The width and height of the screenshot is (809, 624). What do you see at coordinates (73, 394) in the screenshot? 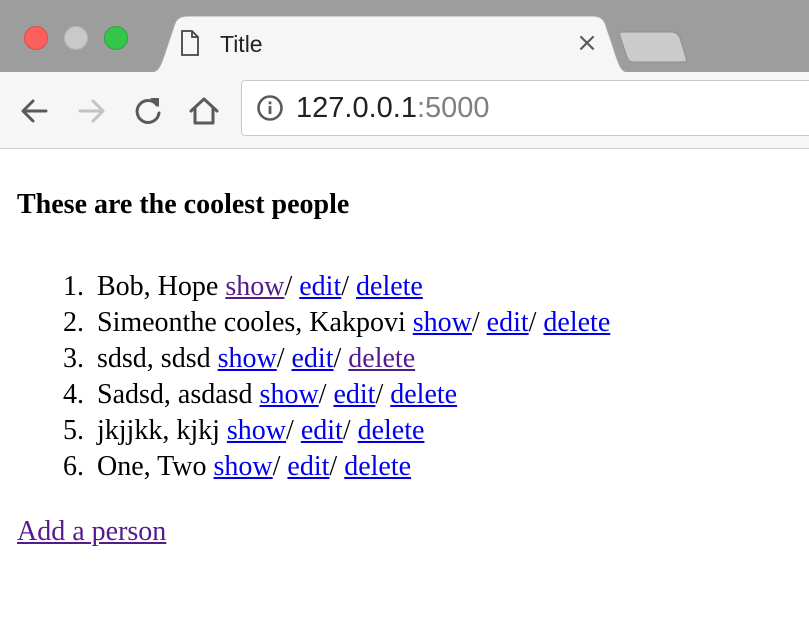
I see `list-number: 4.` at bounding box center [73, 394].